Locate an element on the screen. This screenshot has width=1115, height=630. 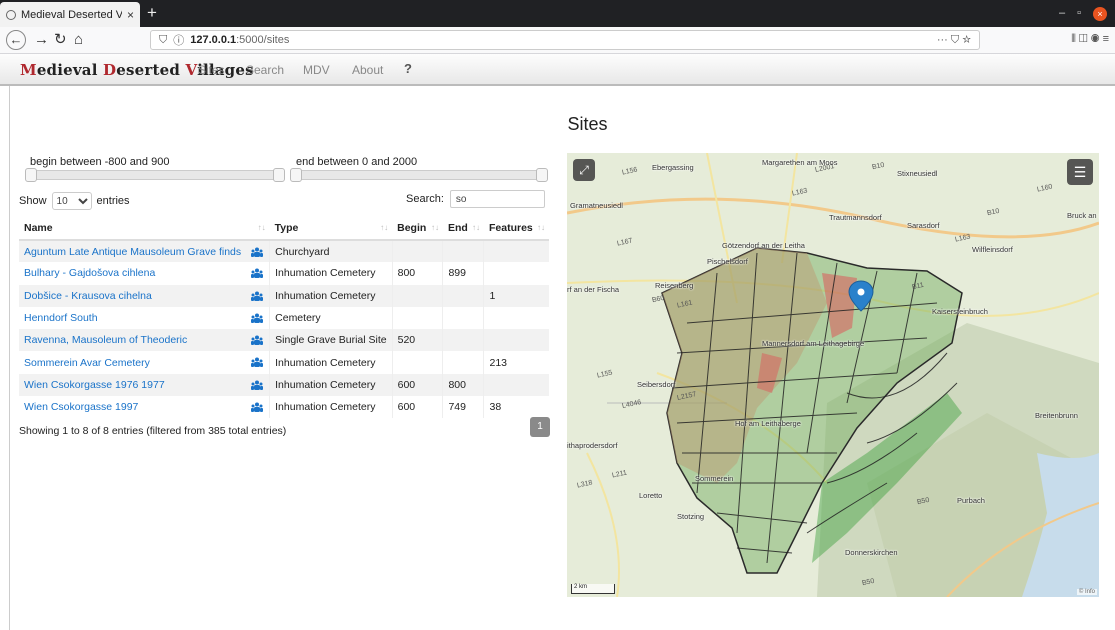
page-title: Sites is located at coordinates (587, 124).